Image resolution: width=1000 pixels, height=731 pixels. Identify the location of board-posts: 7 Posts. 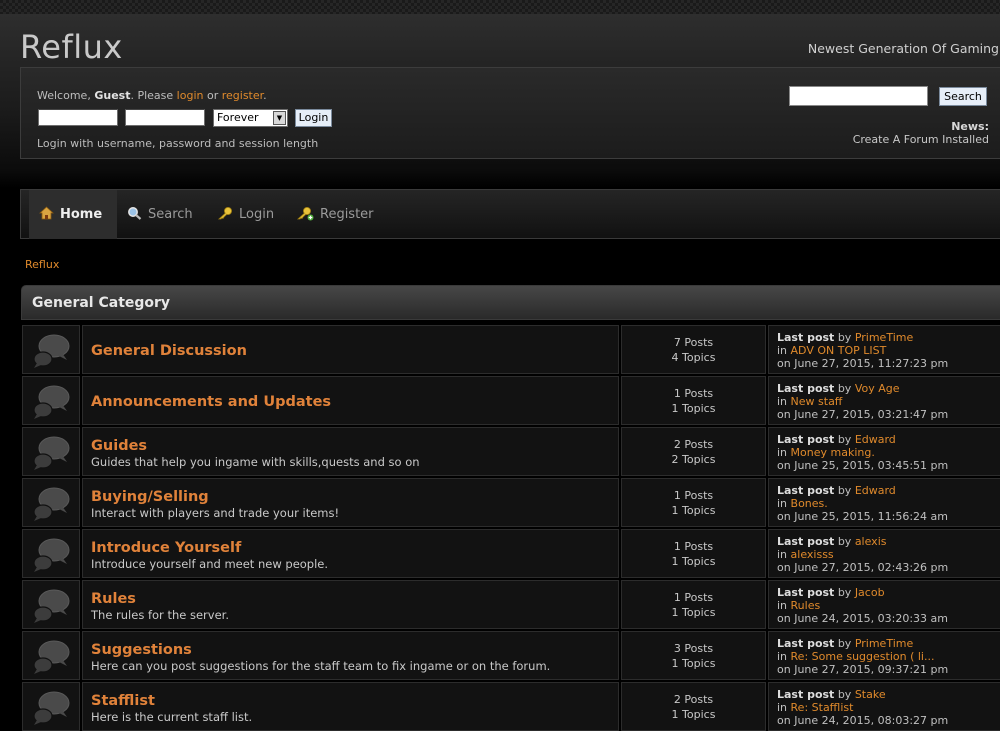
(693, 342).